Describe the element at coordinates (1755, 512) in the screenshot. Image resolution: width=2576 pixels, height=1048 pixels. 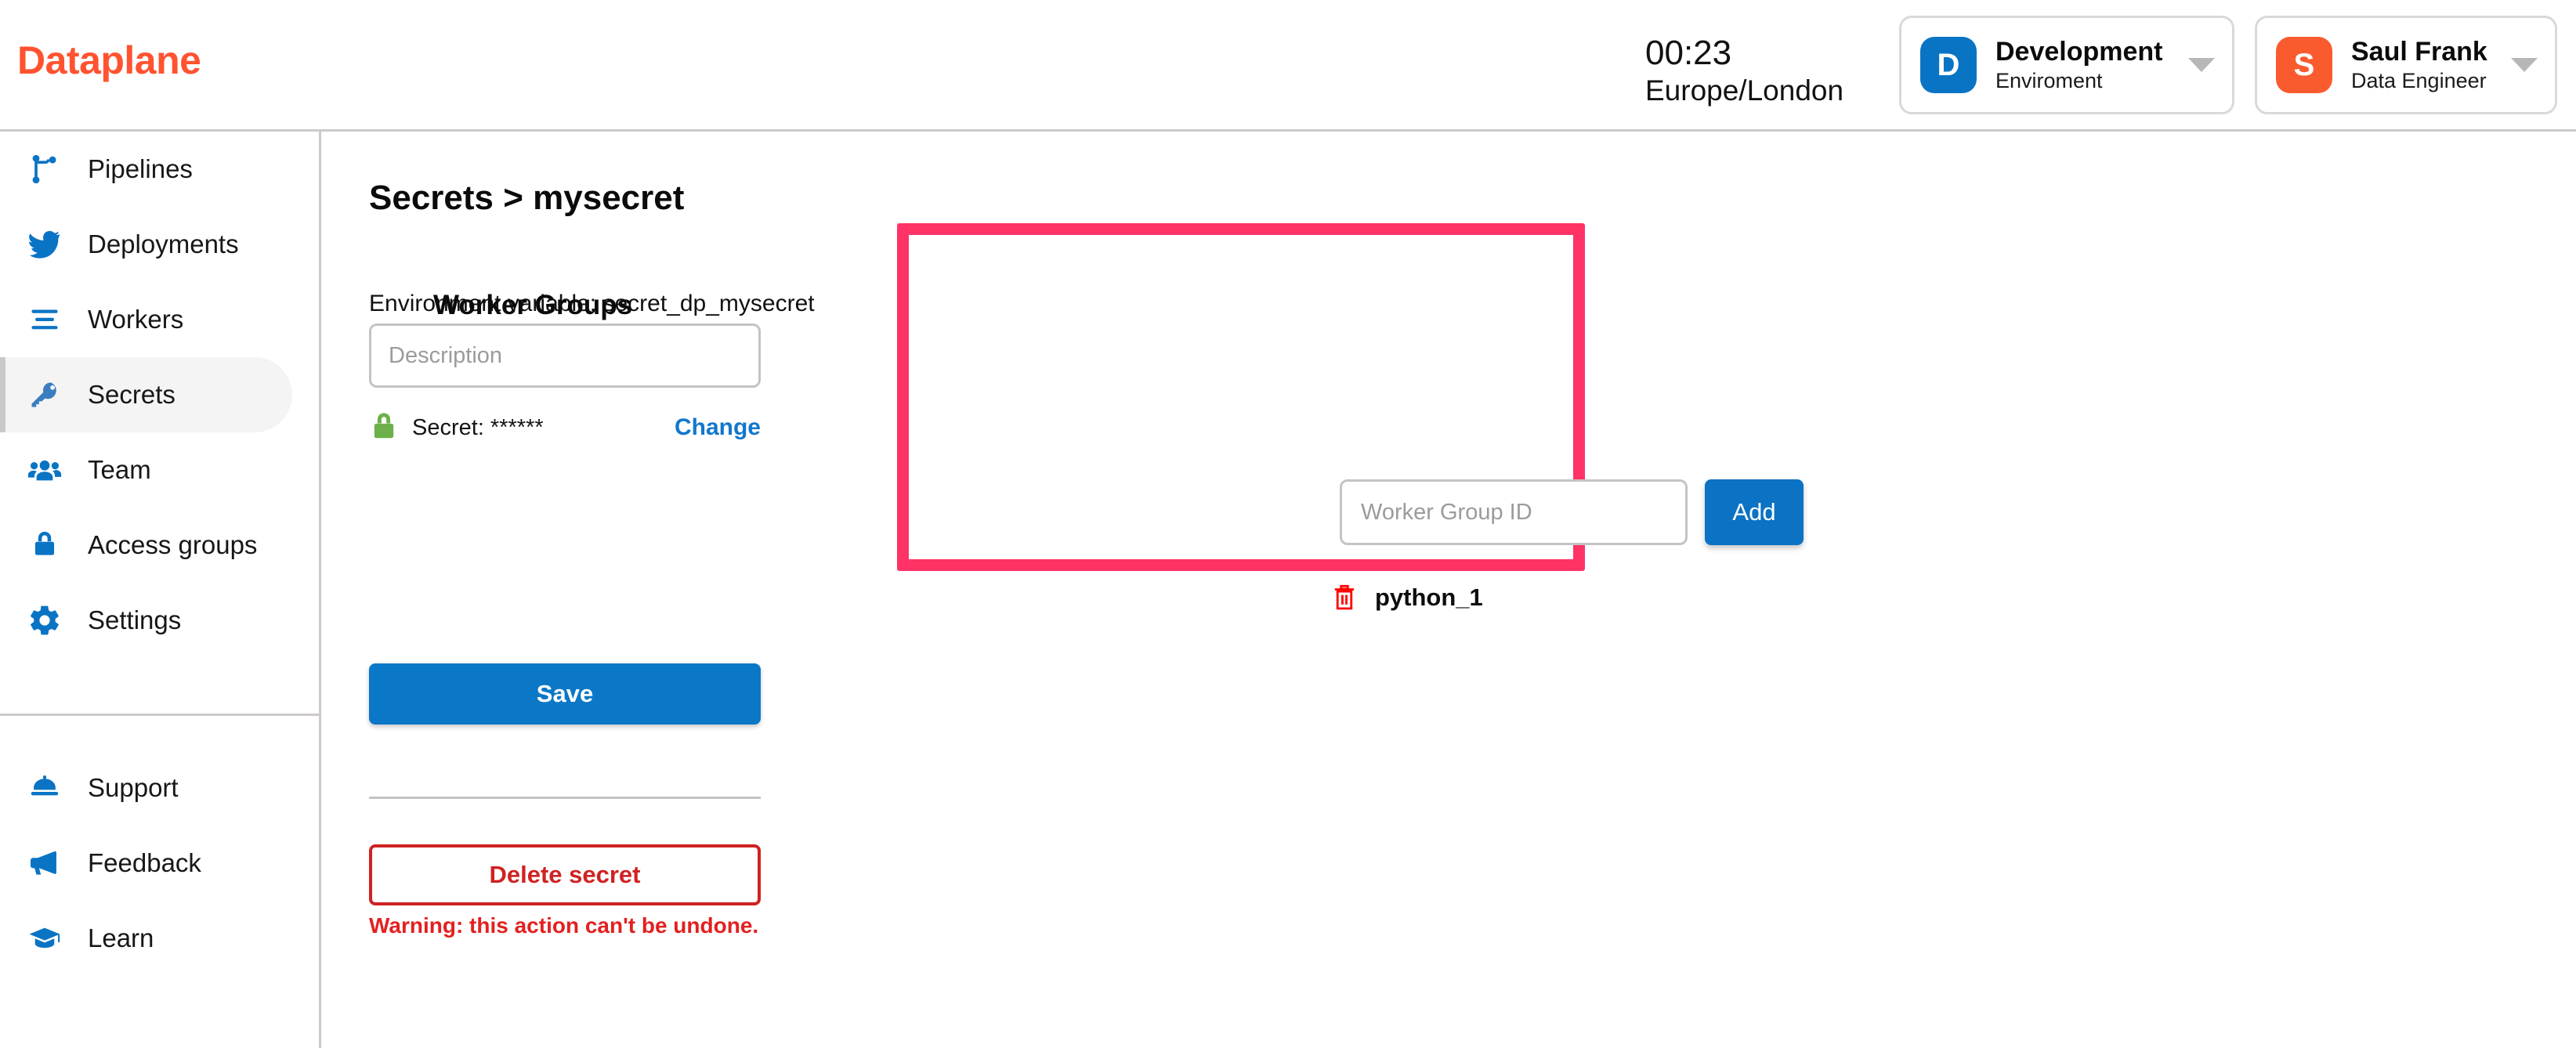
I see `add-worker-group-button: Add` at that location.